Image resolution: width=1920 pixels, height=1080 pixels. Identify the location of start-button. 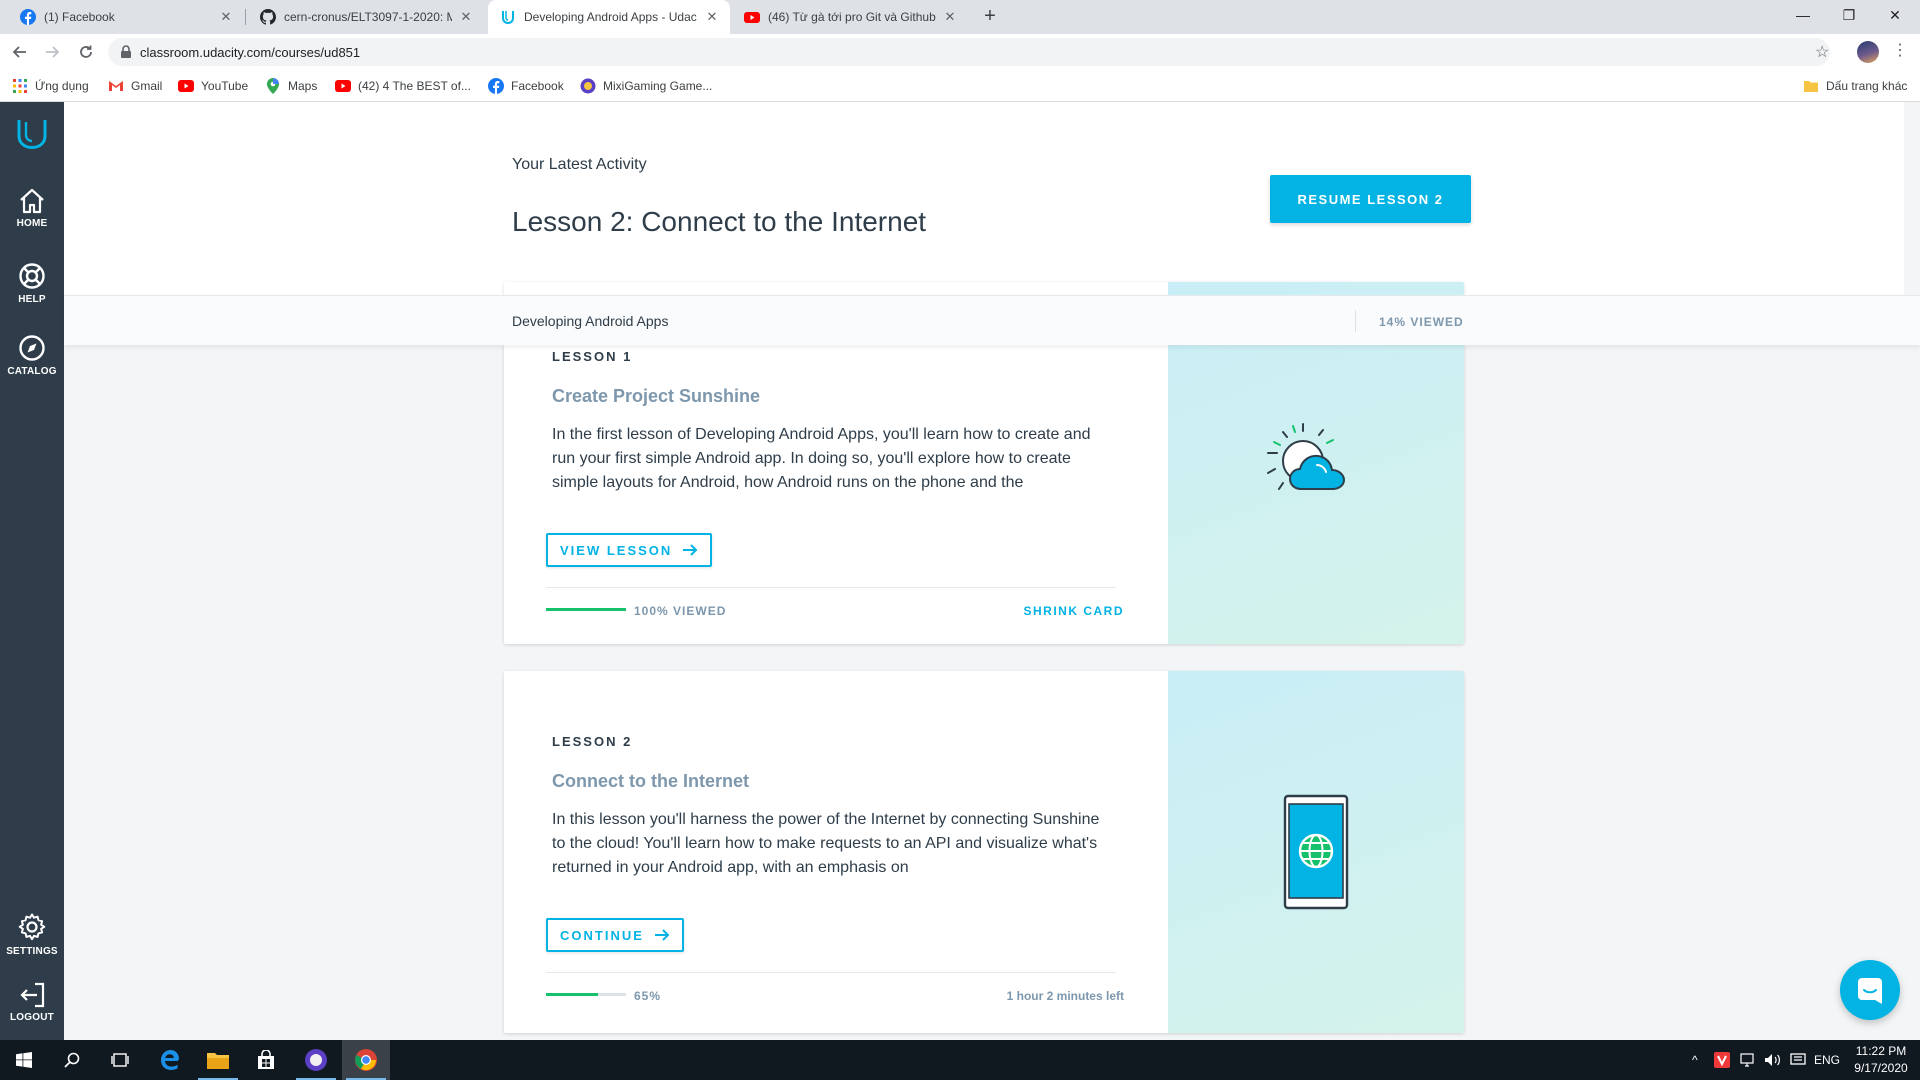
(24, 1060).